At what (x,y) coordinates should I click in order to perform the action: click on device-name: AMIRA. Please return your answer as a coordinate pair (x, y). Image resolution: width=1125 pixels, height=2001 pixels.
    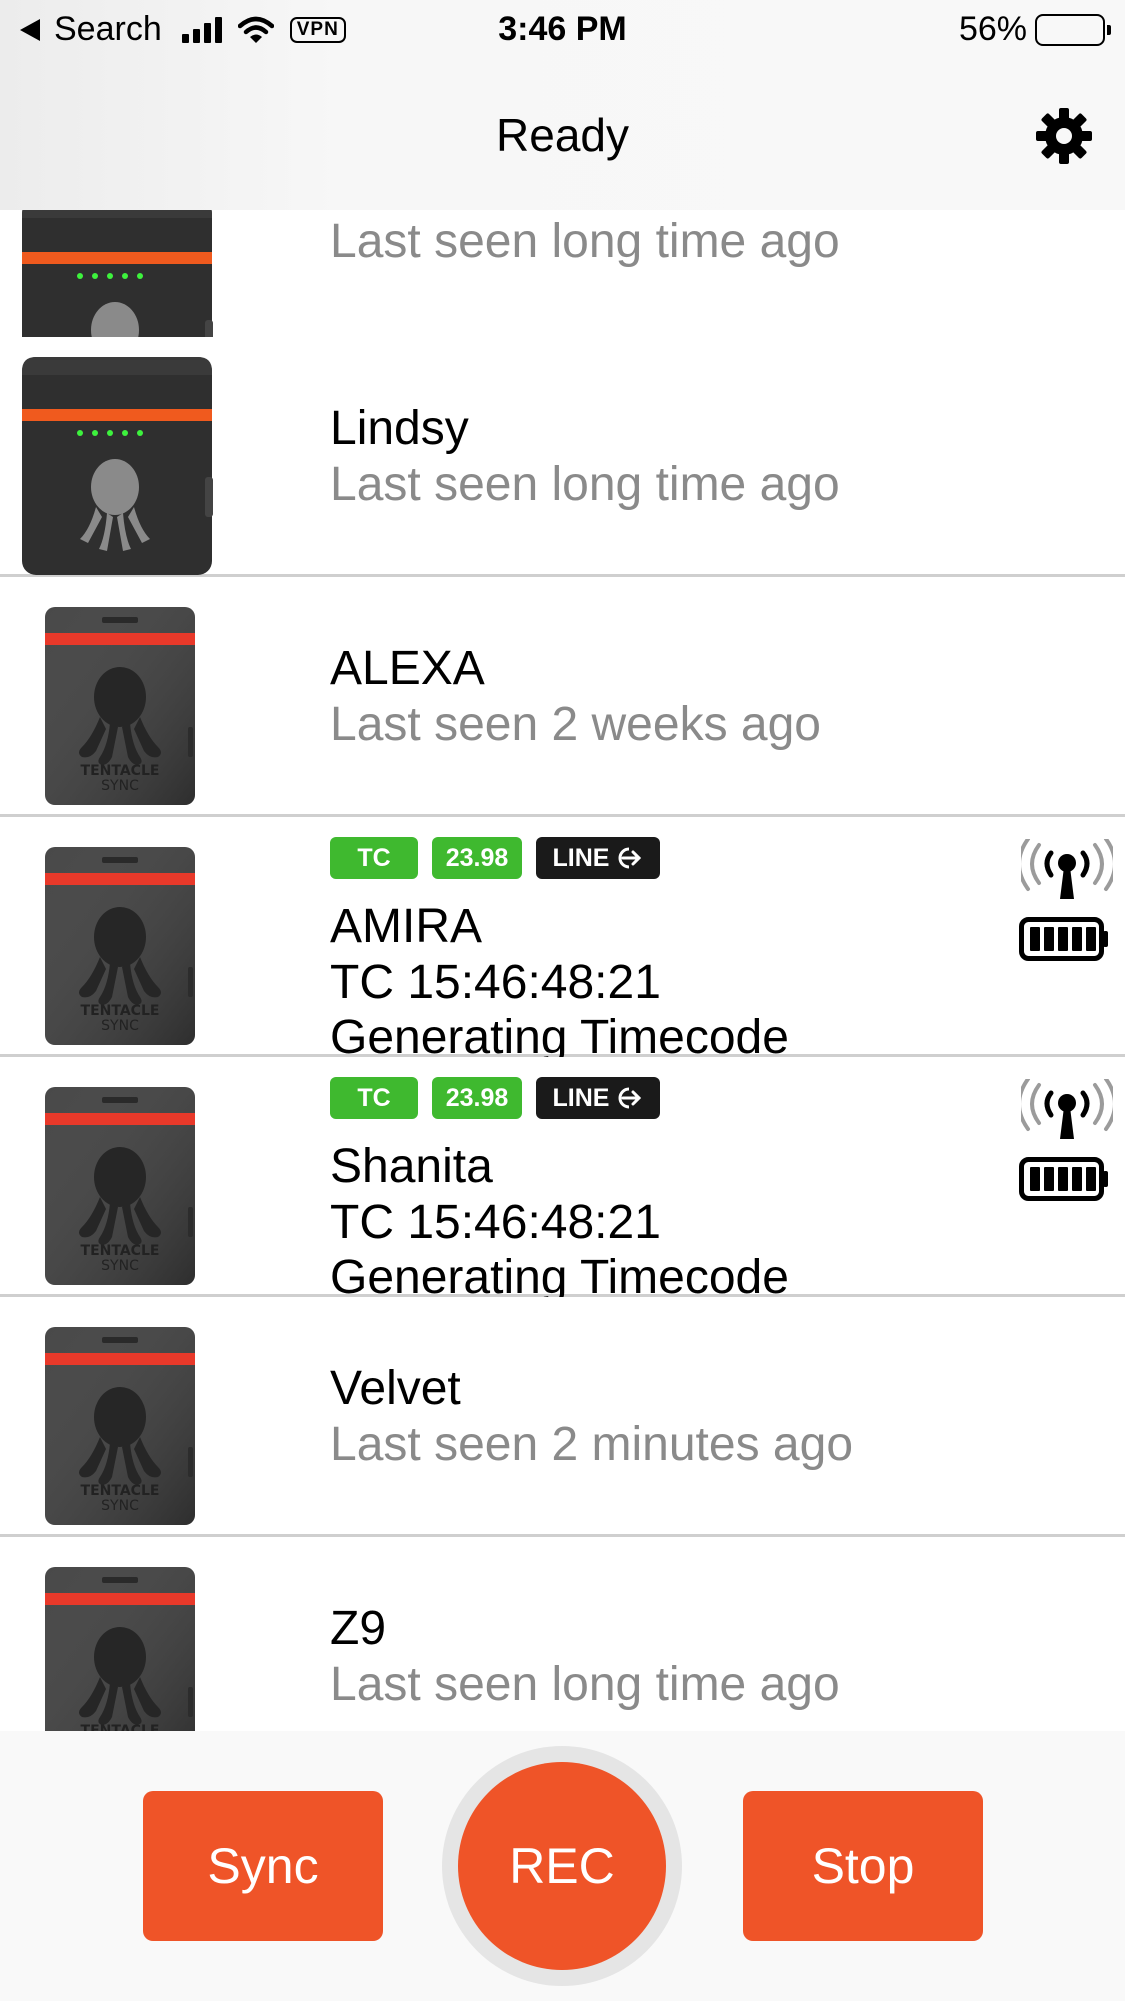
    Looking at the image, I should click on (406, 926).